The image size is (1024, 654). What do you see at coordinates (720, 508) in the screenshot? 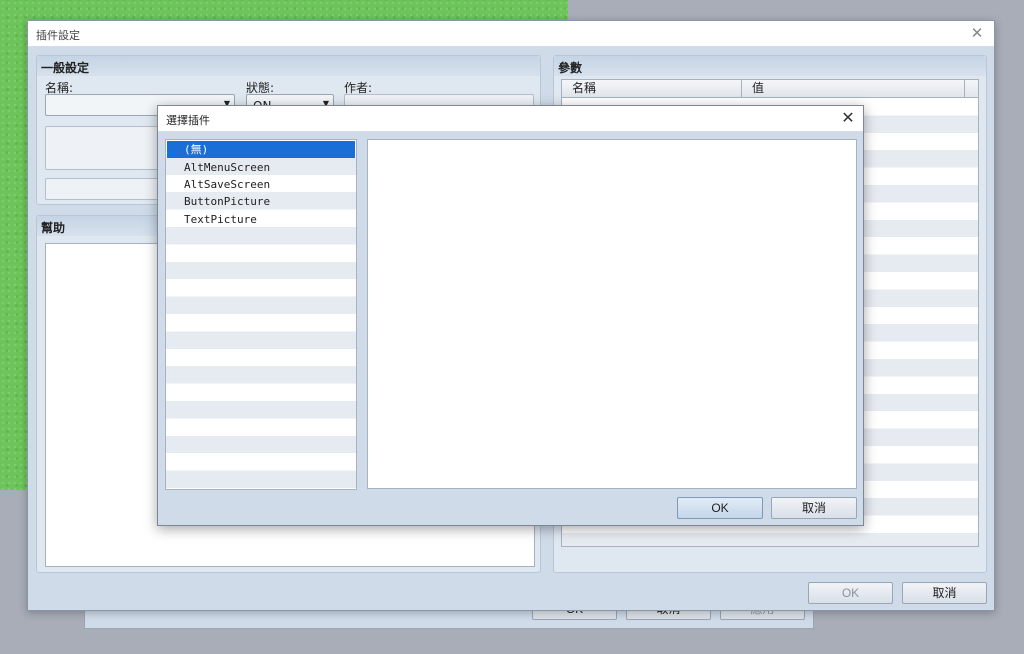
I see `dialog-ok-button: OK` at bounding box center [720, 508].